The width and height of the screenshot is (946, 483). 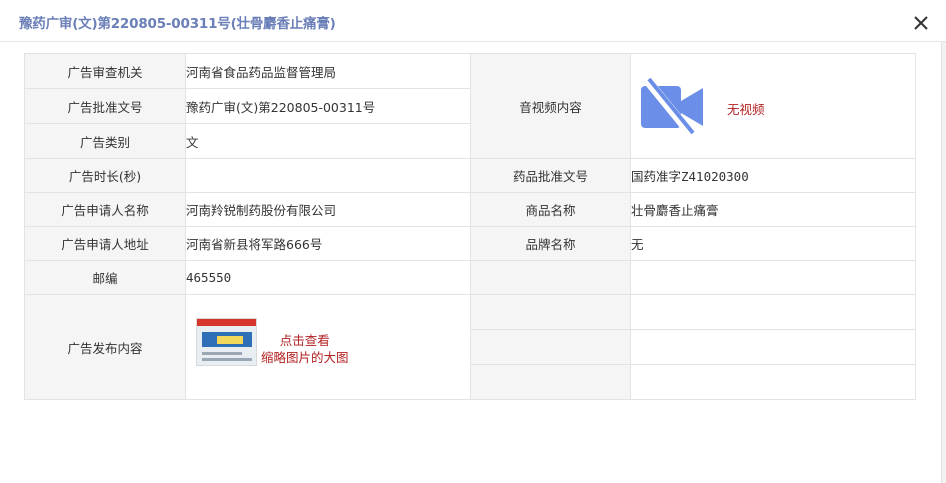 I want to click on dialog-header: 豫药广审(文)第220805-00311号(壮骨麝香止痛膏), so click(x=473, y=21).